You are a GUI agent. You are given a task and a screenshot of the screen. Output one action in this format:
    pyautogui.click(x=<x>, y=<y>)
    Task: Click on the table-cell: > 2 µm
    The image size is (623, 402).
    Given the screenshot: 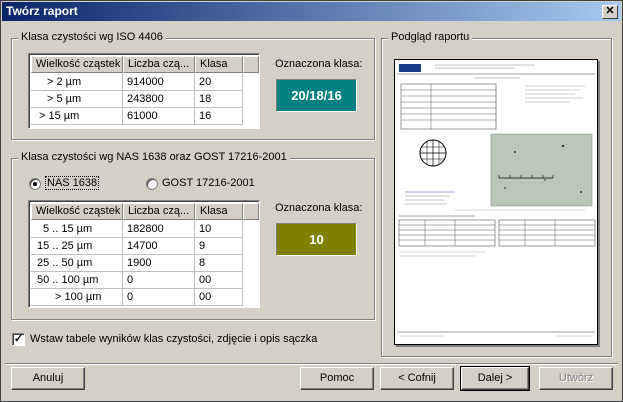 What is the action you would take?
    pyautogui.click(x=77, y=82)
    